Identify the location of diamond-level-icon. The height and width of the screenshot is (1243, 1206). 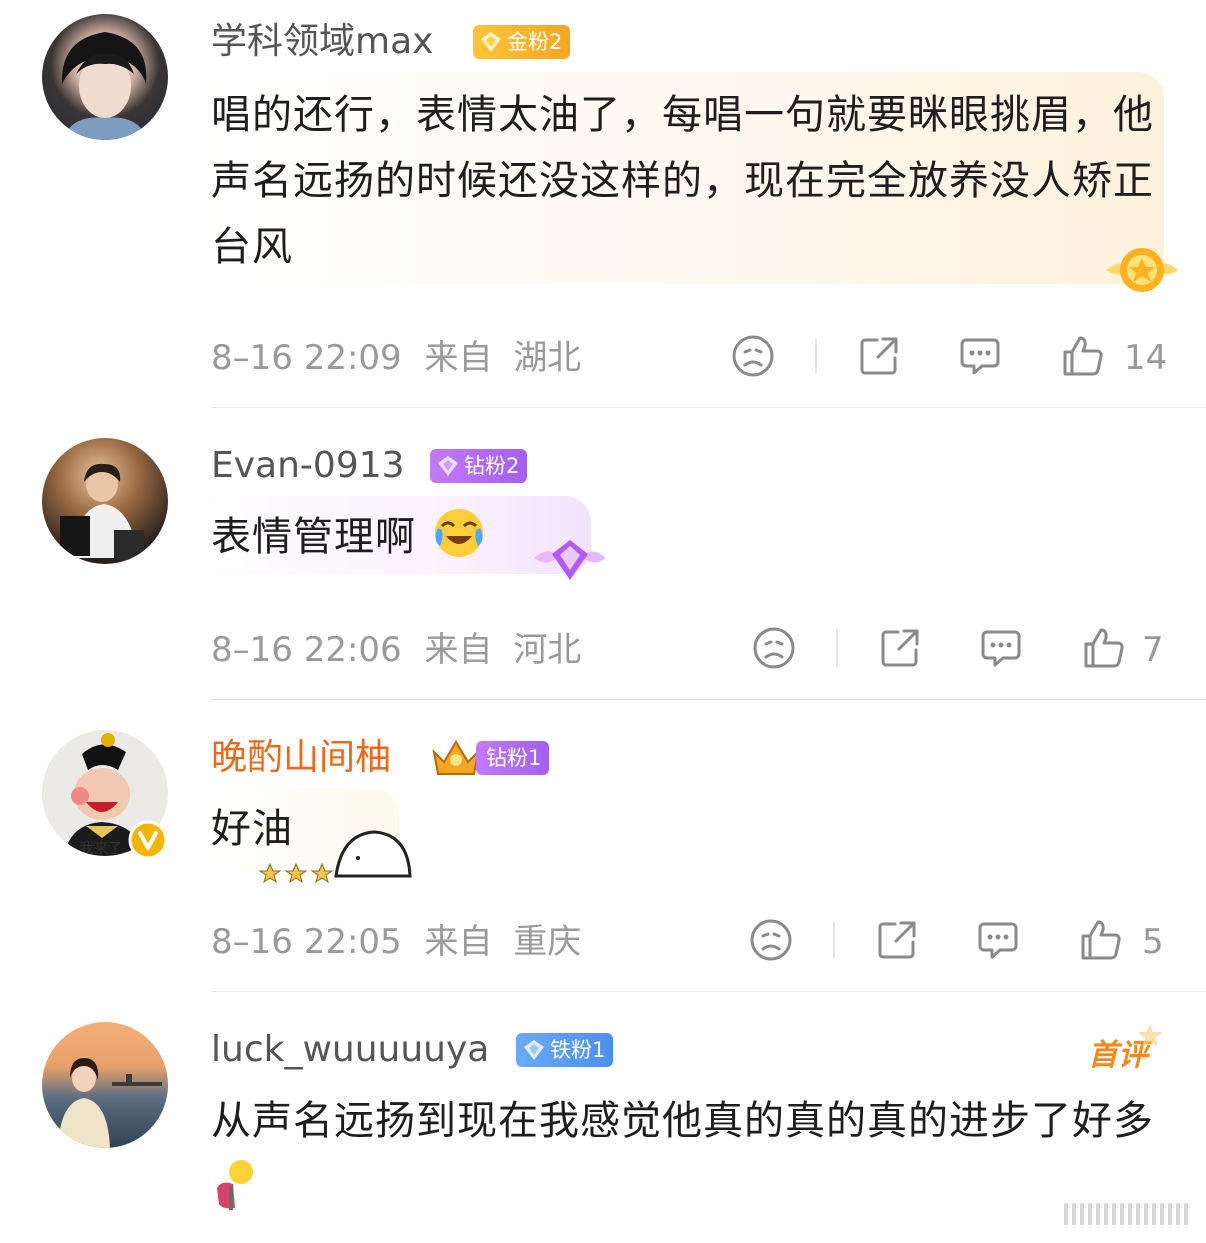
(570, 560).